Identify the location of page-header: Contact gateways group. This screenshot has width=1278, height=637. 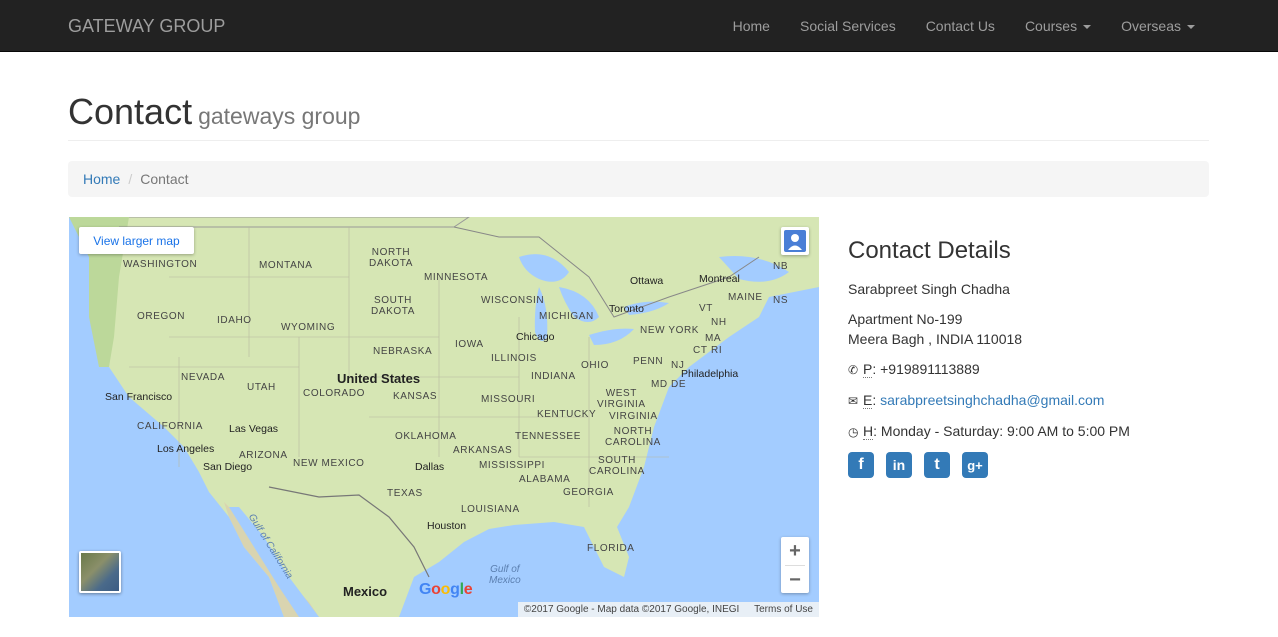
(638, 116).